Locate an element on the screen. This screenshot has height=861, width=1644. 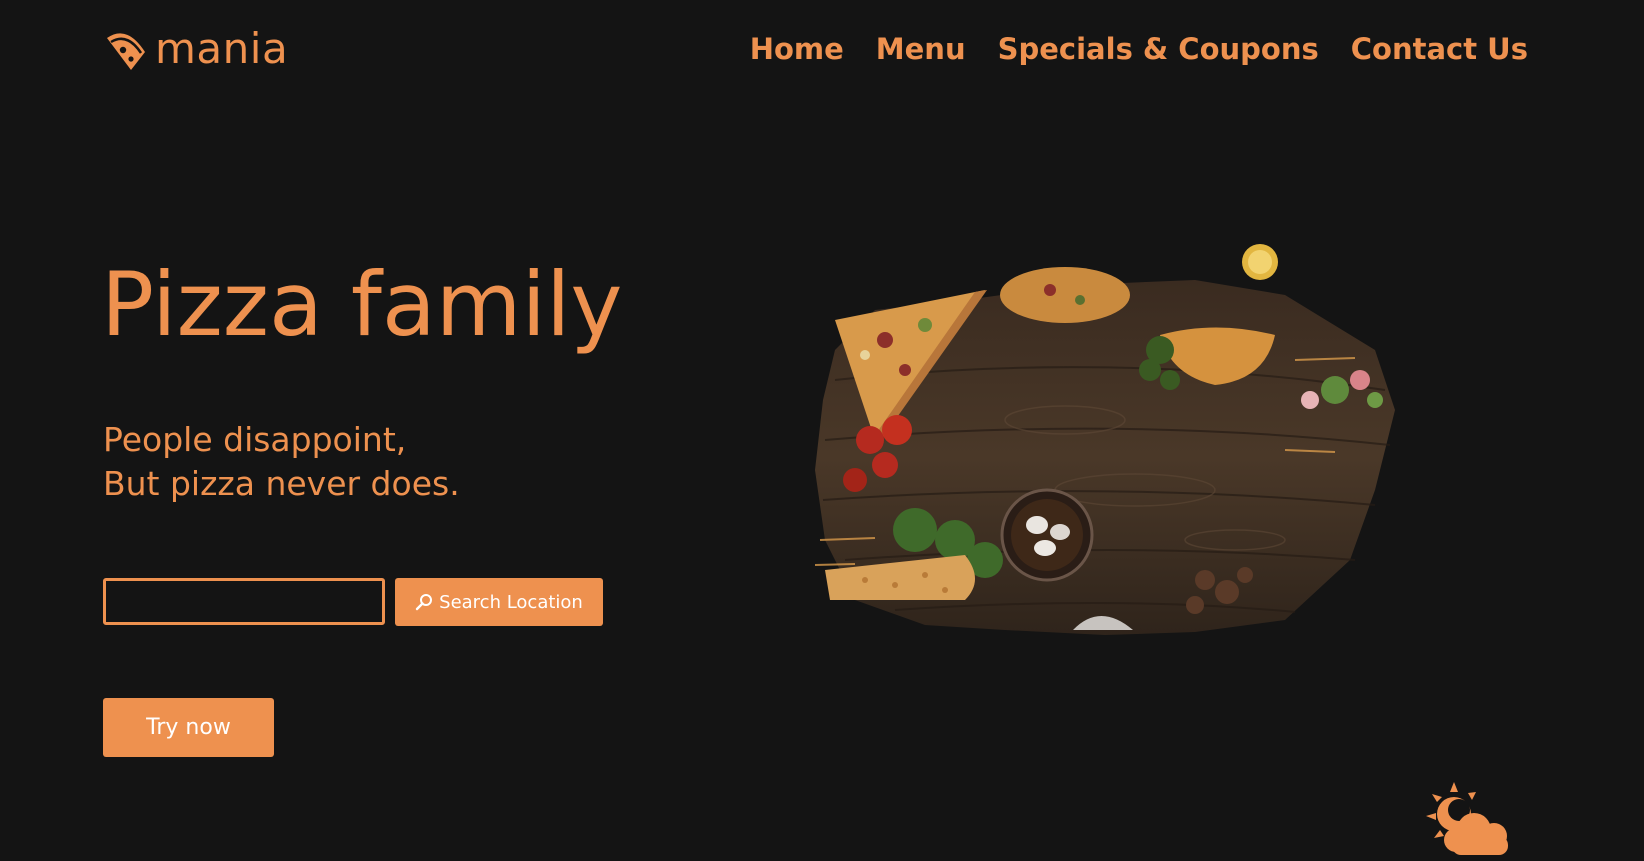
search-location-button: Search Location is located at coordinates (499, 602).